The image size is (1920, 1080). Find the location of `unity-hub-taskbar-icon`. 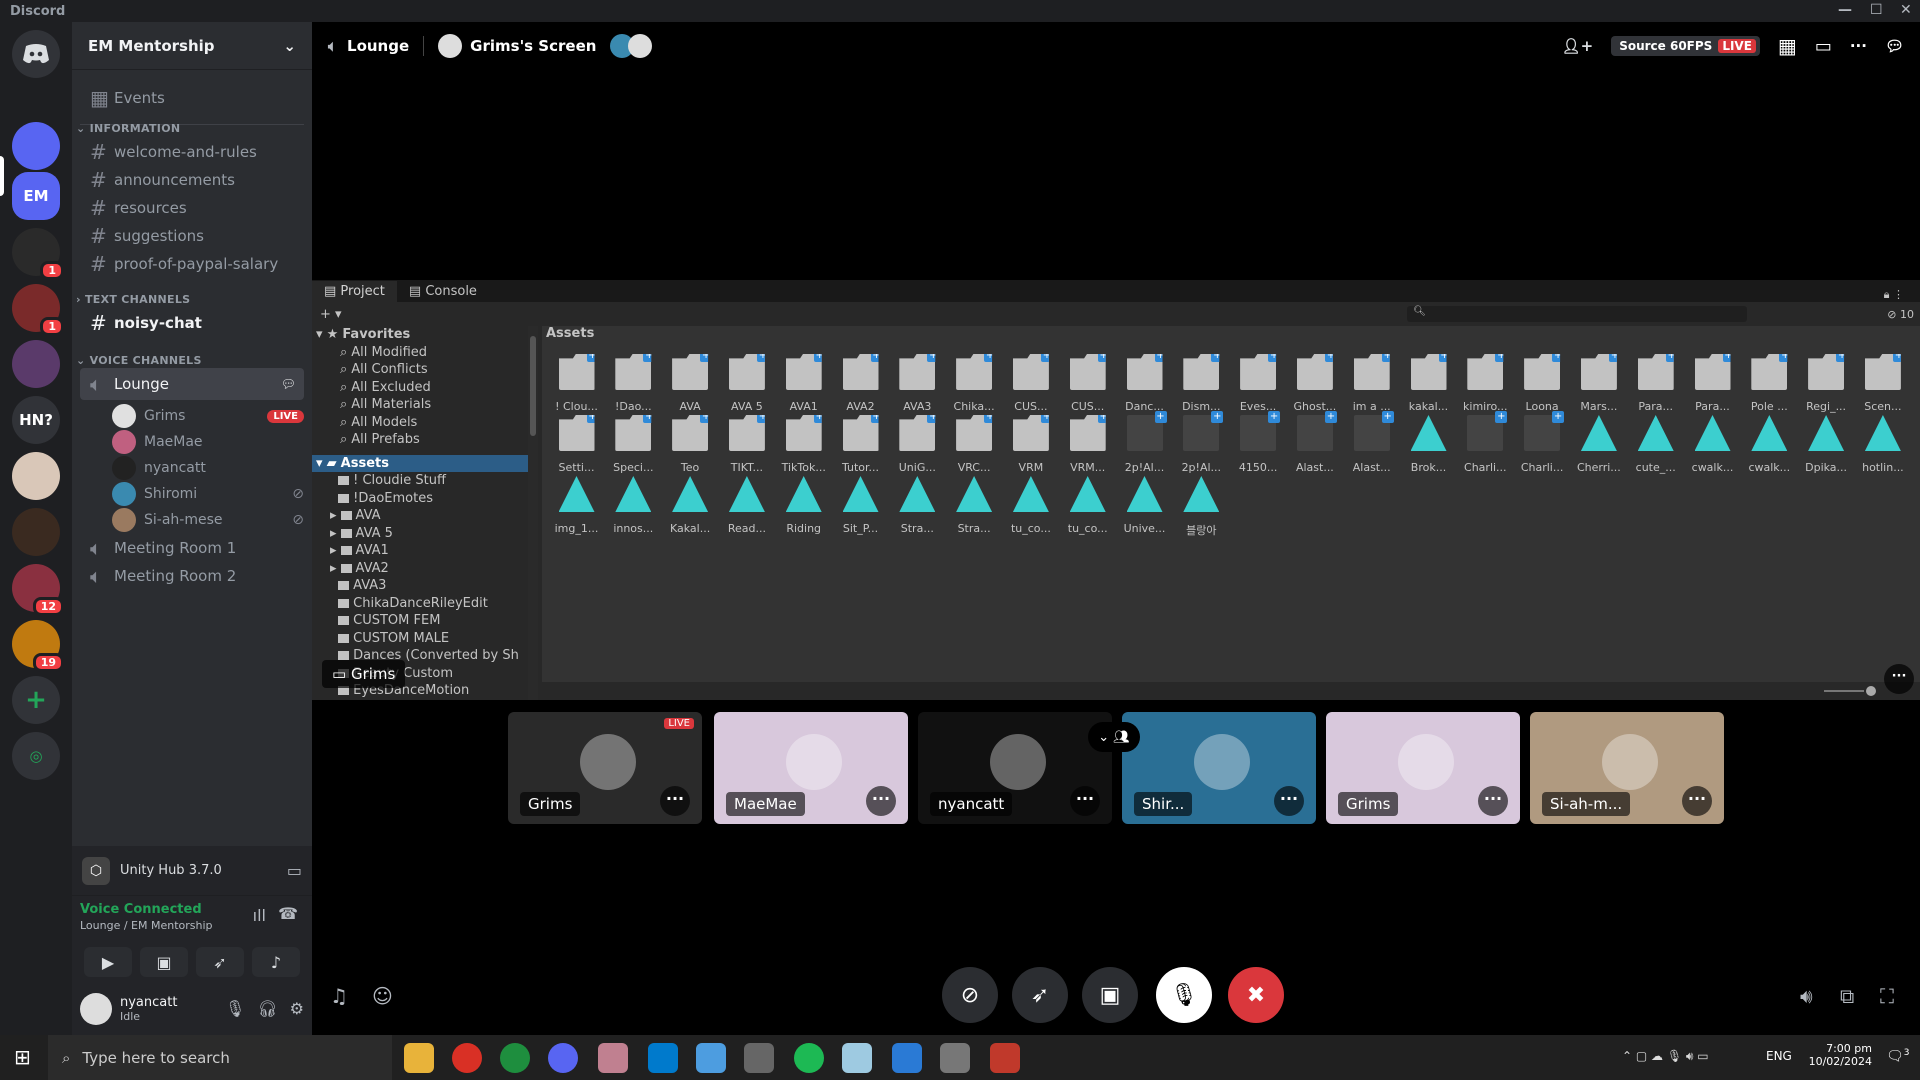

unity-hub-taskbar-icon is located at coordinates (955, 1058).